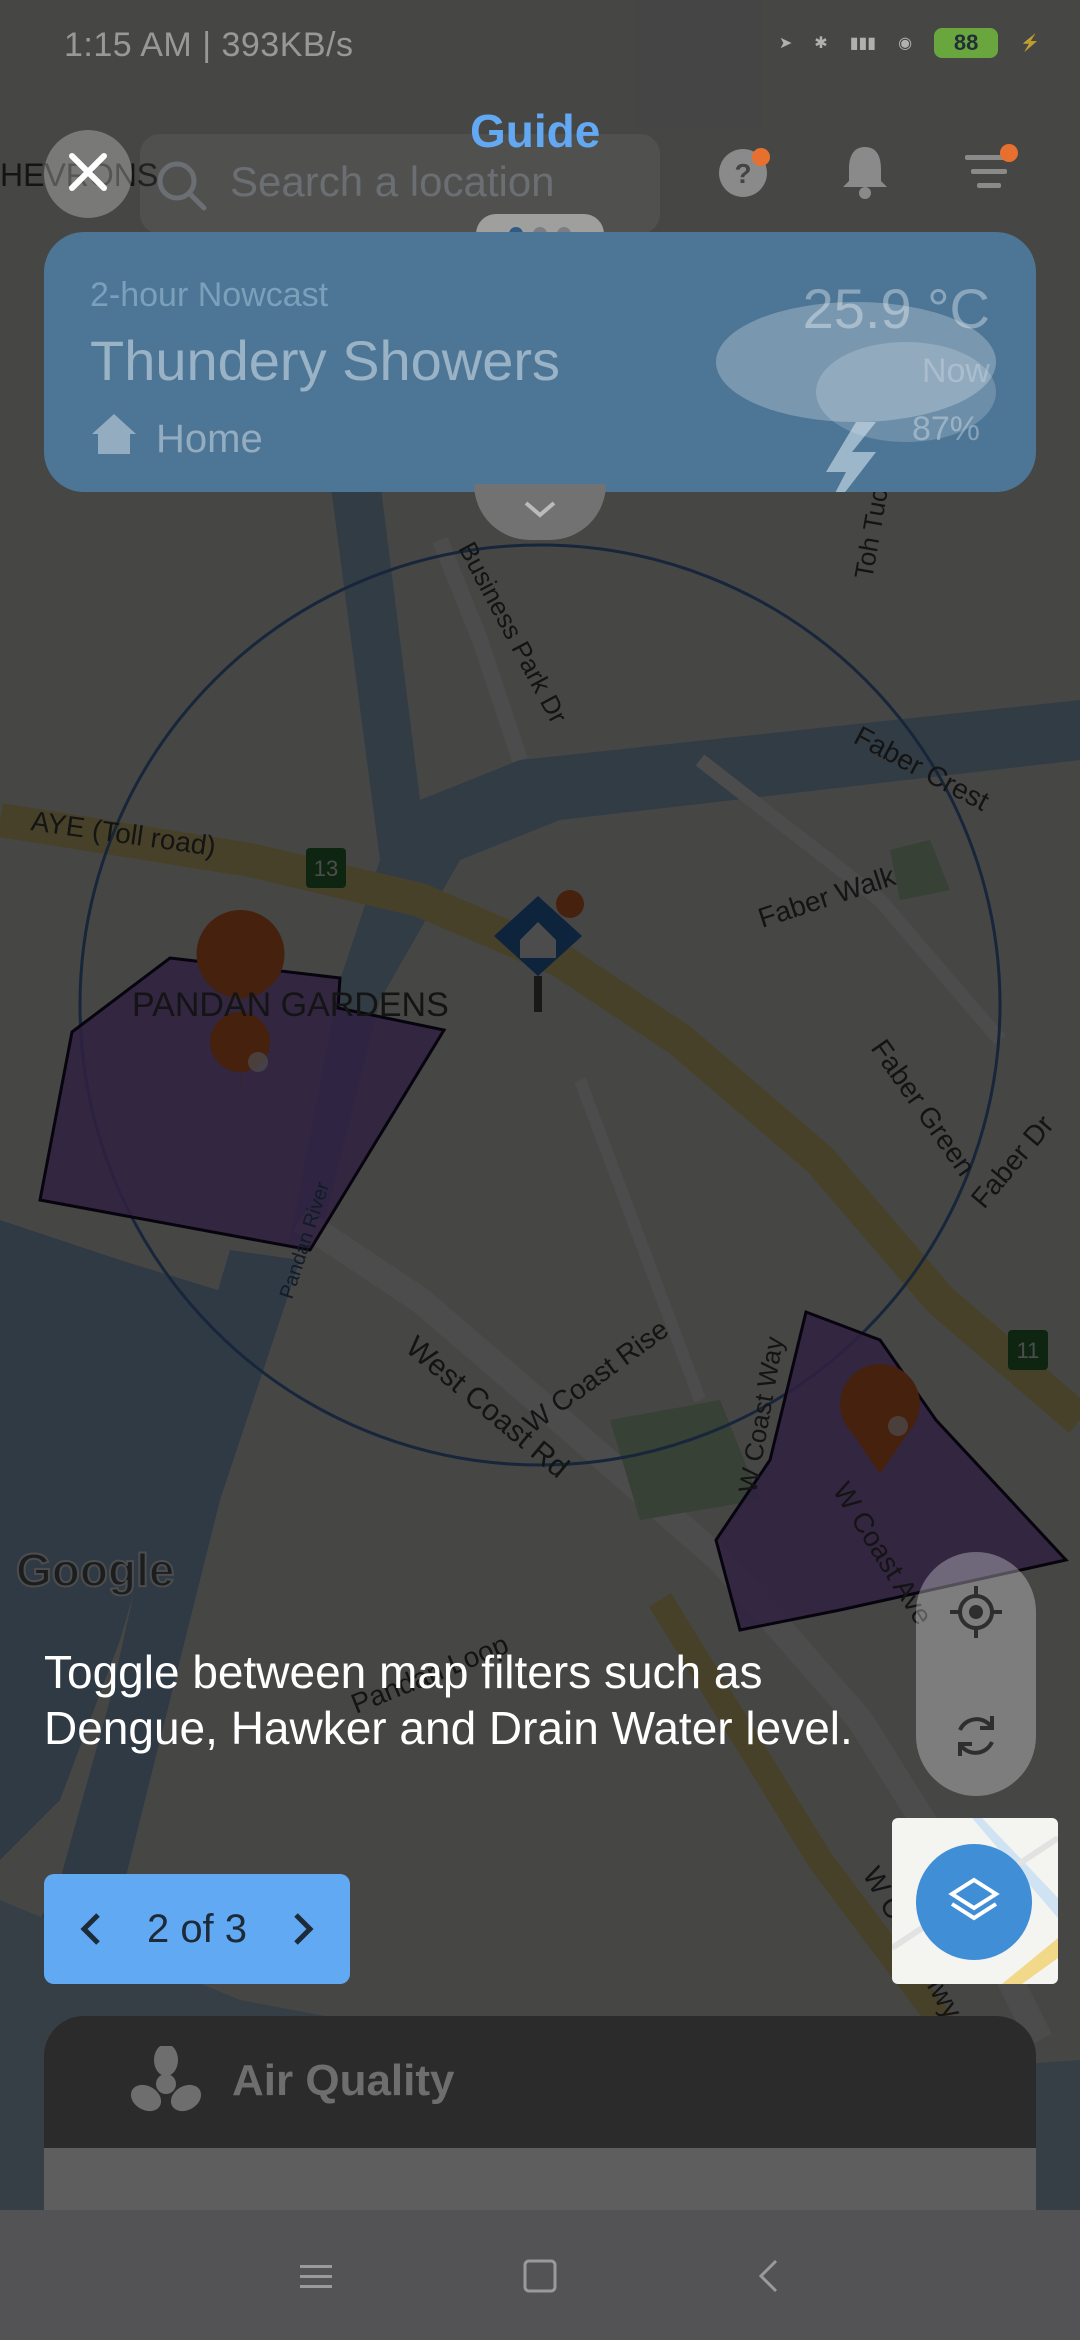 The image size is (1080, 2340). I want to click on guide-prev-button, so click(91, 1929).